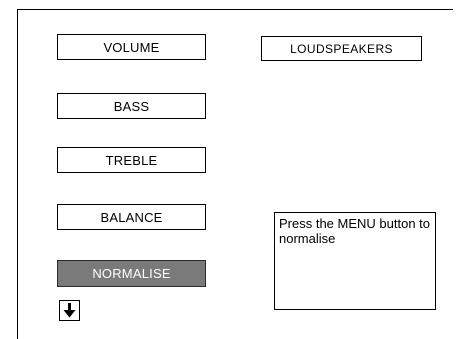  What do you see at coordinates (355, 231) in the screenshot?
I see `info-message-text: Press the MENU button to normalise` at bounding box center [355, 231].